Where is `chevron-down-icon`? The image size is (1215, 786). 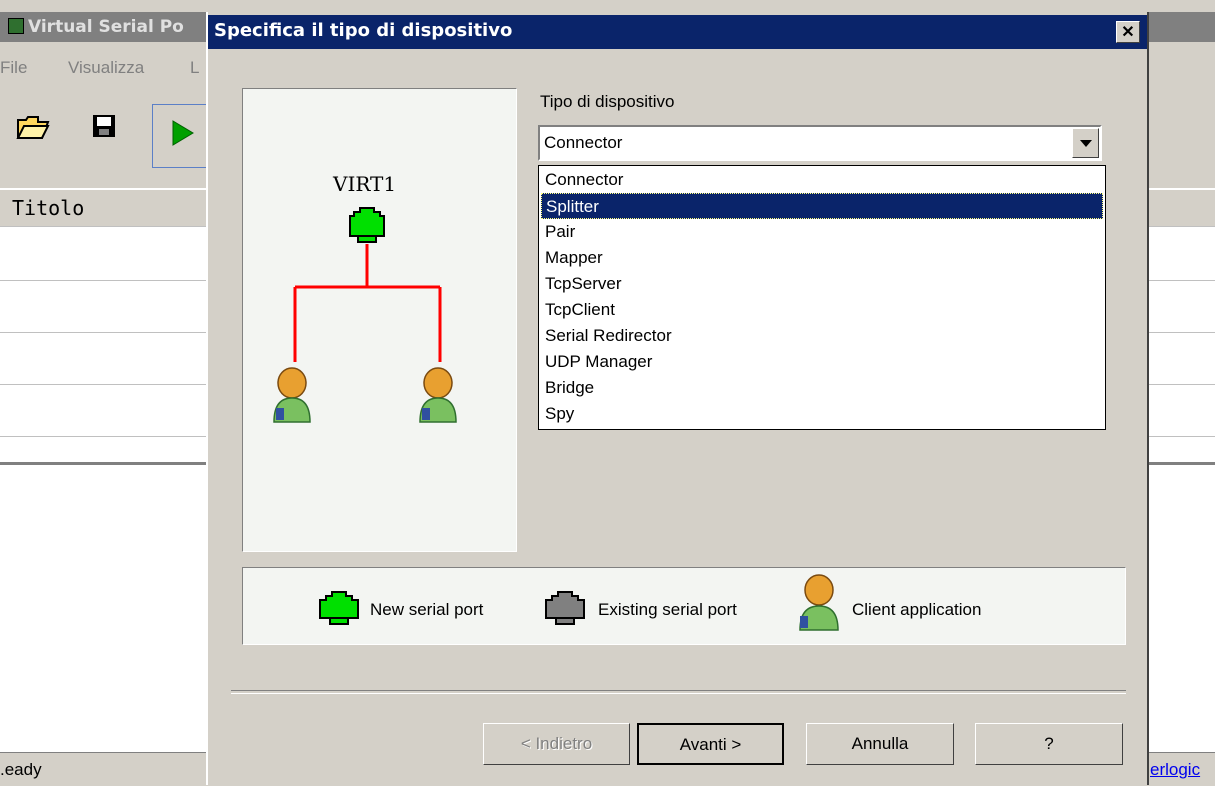 chevron-down-icon is located at coordinates (1086, 143).